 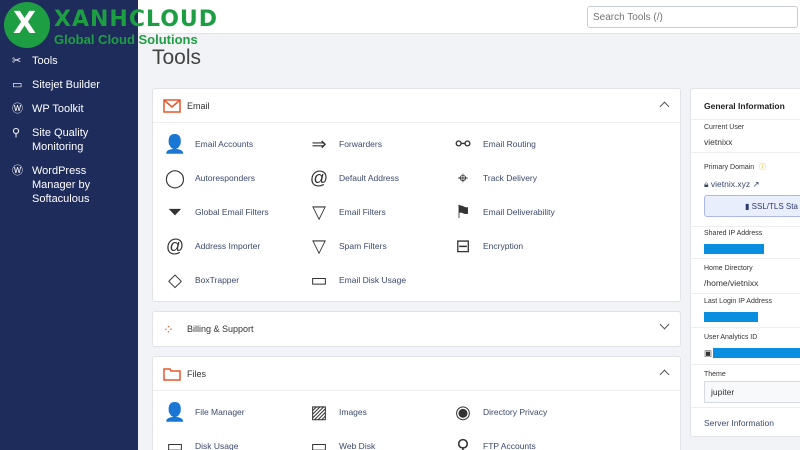 I want to click on disk-icon: ▭, so click(x=175, y=443).